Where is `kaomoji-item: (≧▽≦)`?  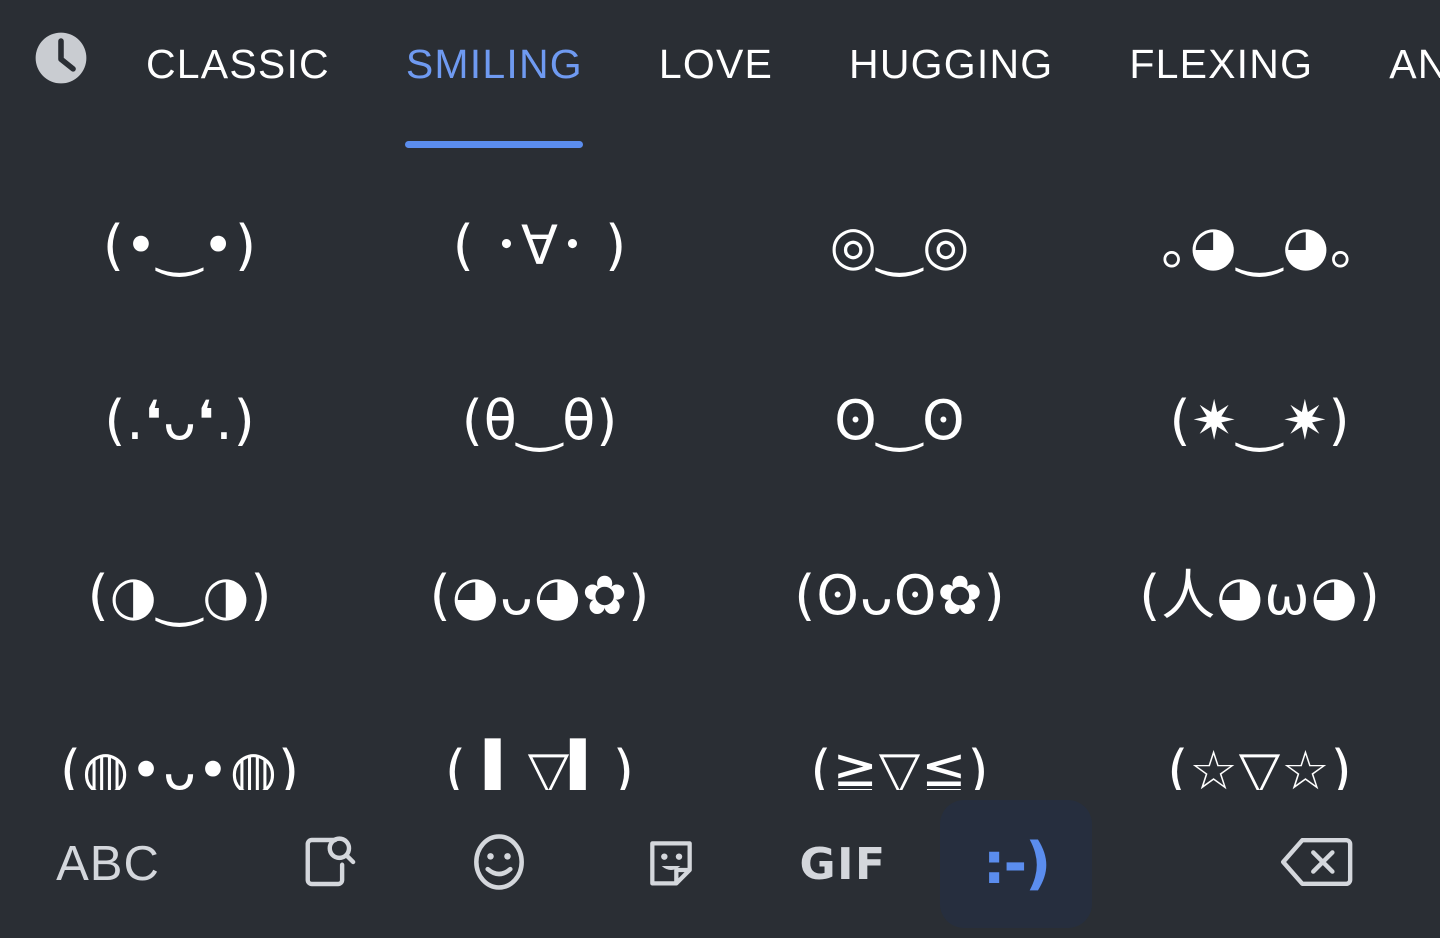 kaomoji-item: (≧▽≦) is located at coordinates (900, 736).